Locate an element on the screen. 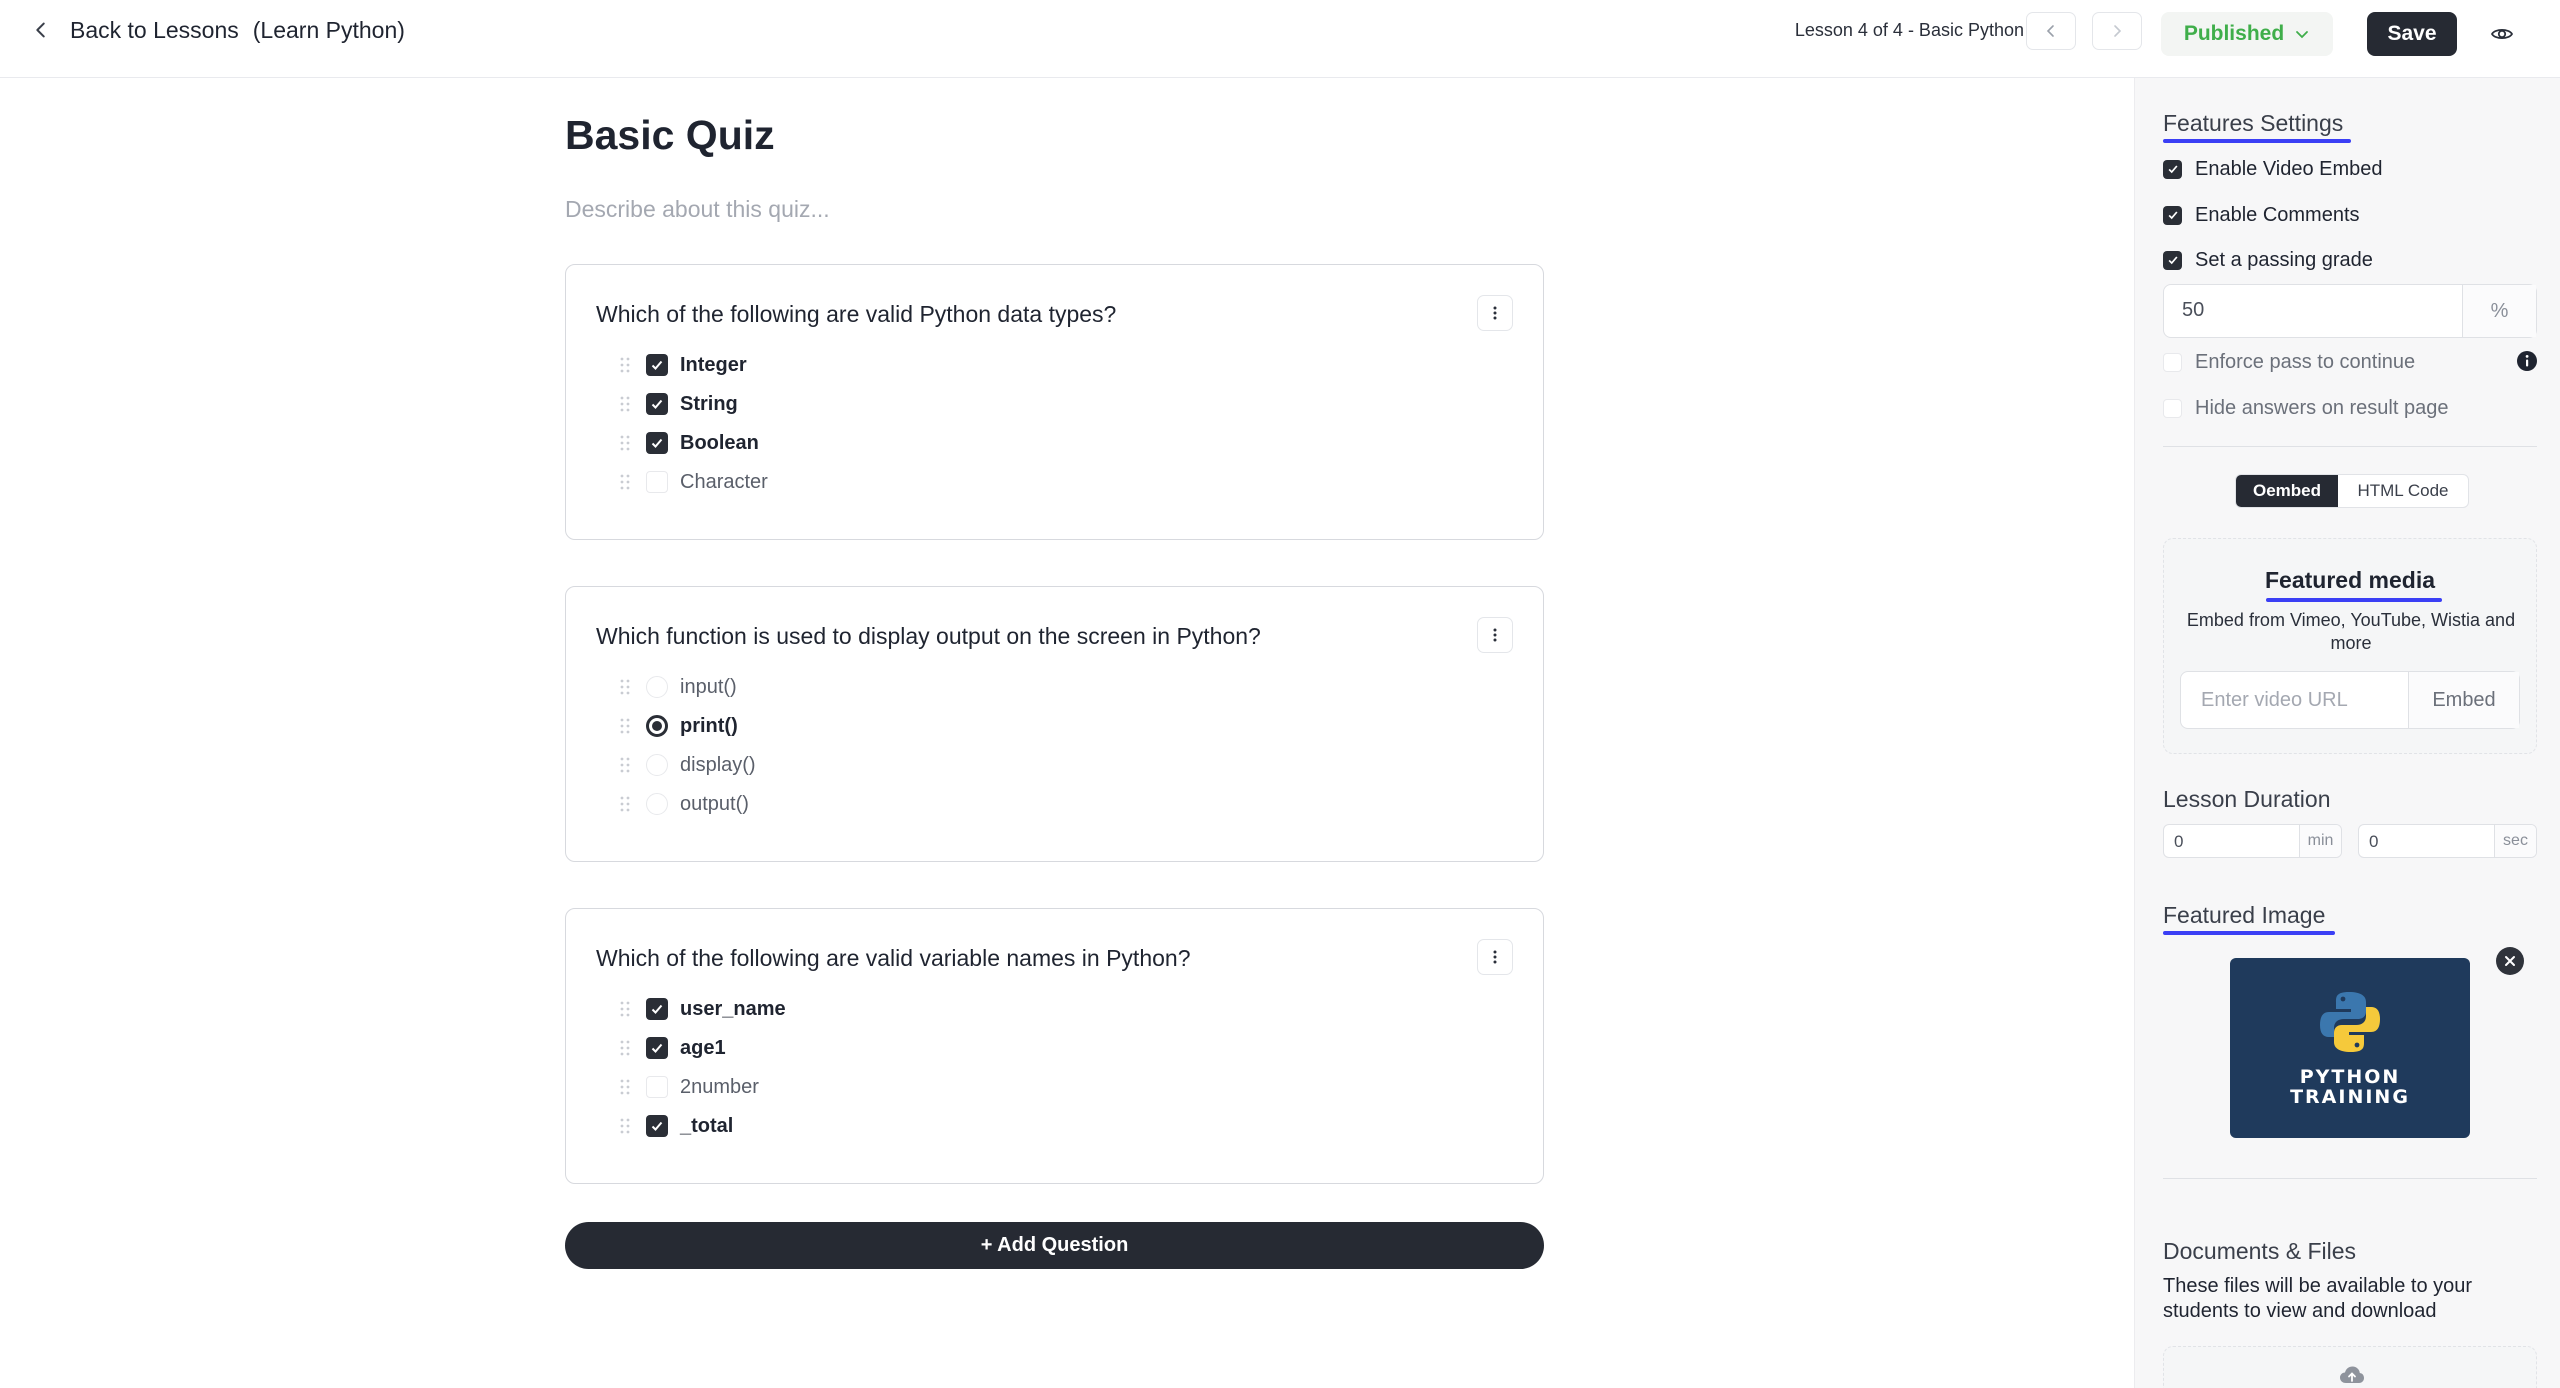 Image resolution: width=2560 pixels, height=1388 pixels. video-url-input: Enter video URL is located at coordinates (2295, 700).